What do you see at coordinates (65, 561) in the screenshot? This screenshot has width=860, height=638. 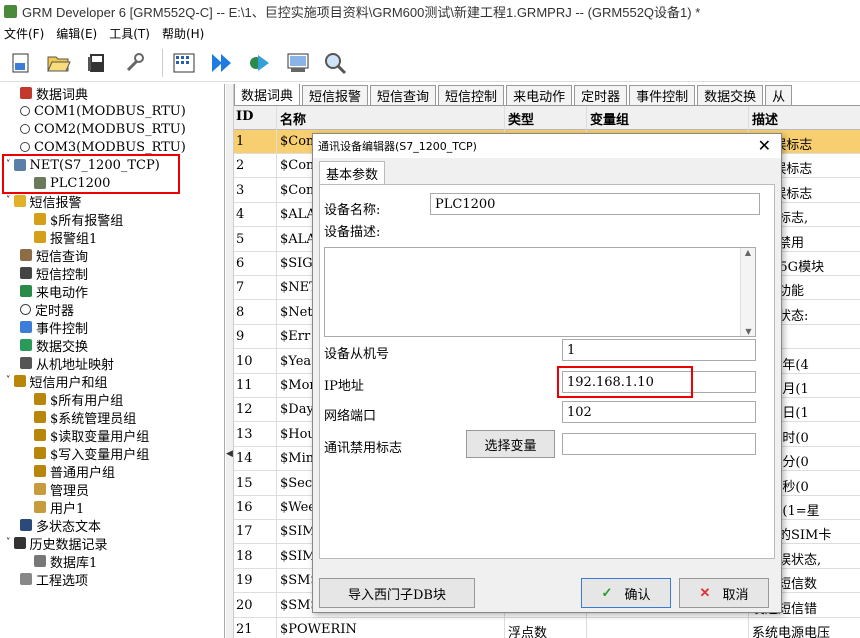 I see `tree-item-database1: 数据库1` at bounding box center [65, 561].